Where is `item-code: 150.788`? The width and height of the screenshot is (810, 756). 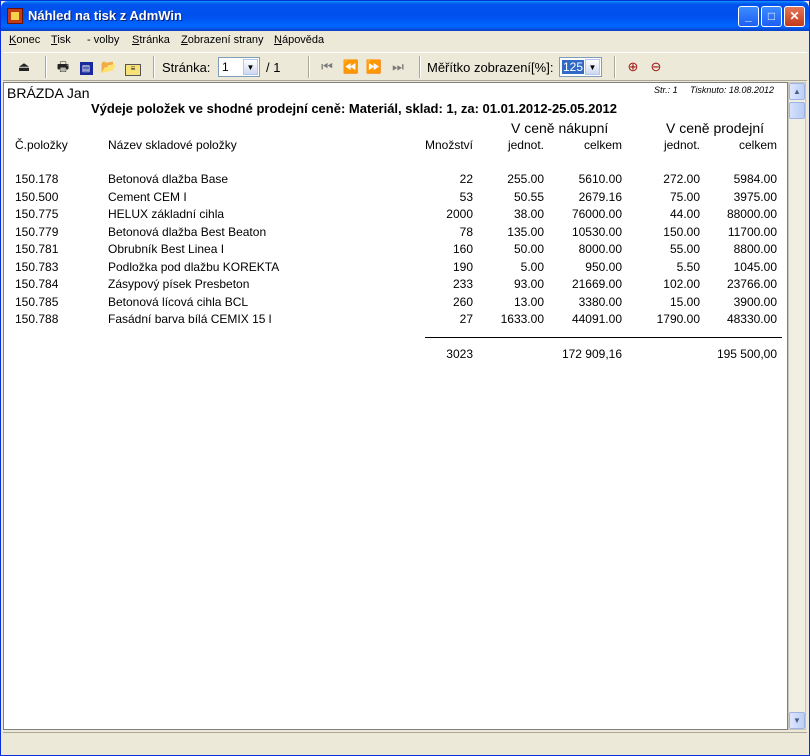 item-code: 150.788 is located at coordinates (37, 319).